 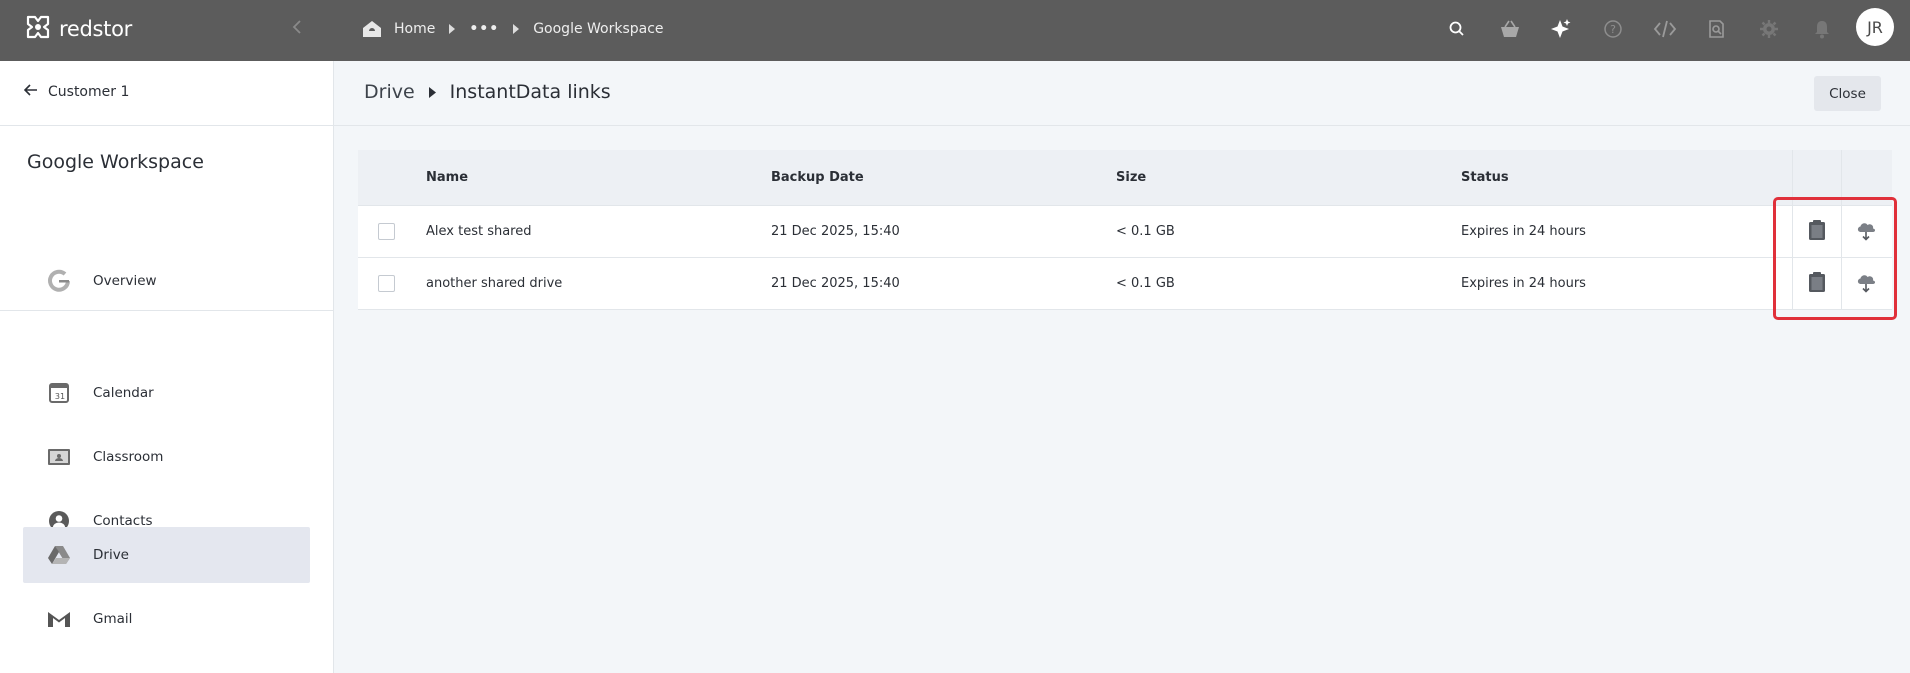 I want to click on calendar-icon: 31, so click(x=59, y=393).